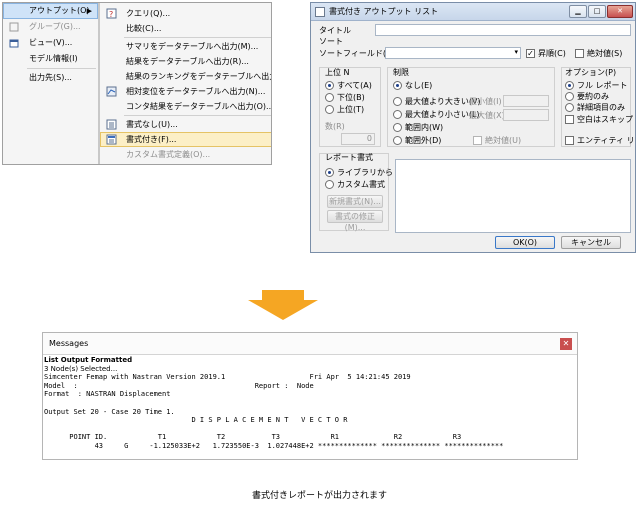  I want to click on ok-button-label: OK(O), so click(525, 242).